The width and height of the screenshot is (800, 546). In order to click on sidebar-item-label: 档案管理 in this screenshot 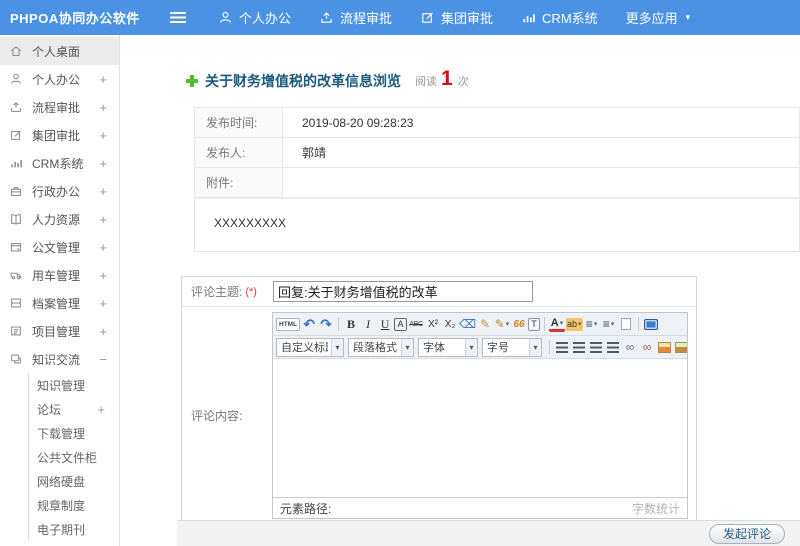, I will do `click(56, 303)`.